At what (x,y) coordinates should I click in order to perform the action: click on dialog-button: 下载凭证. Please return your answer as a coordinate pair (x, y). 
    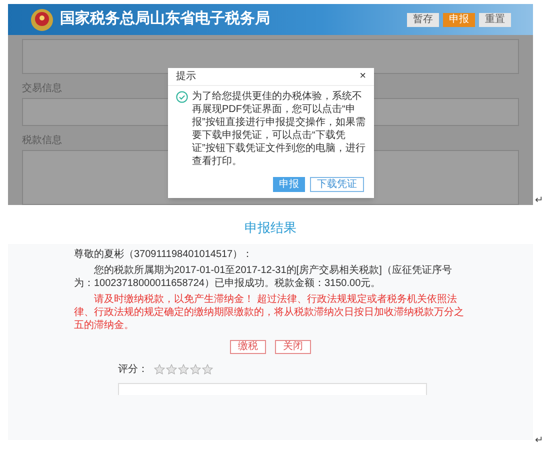
    Looking at the image, I should click on (337, 184).